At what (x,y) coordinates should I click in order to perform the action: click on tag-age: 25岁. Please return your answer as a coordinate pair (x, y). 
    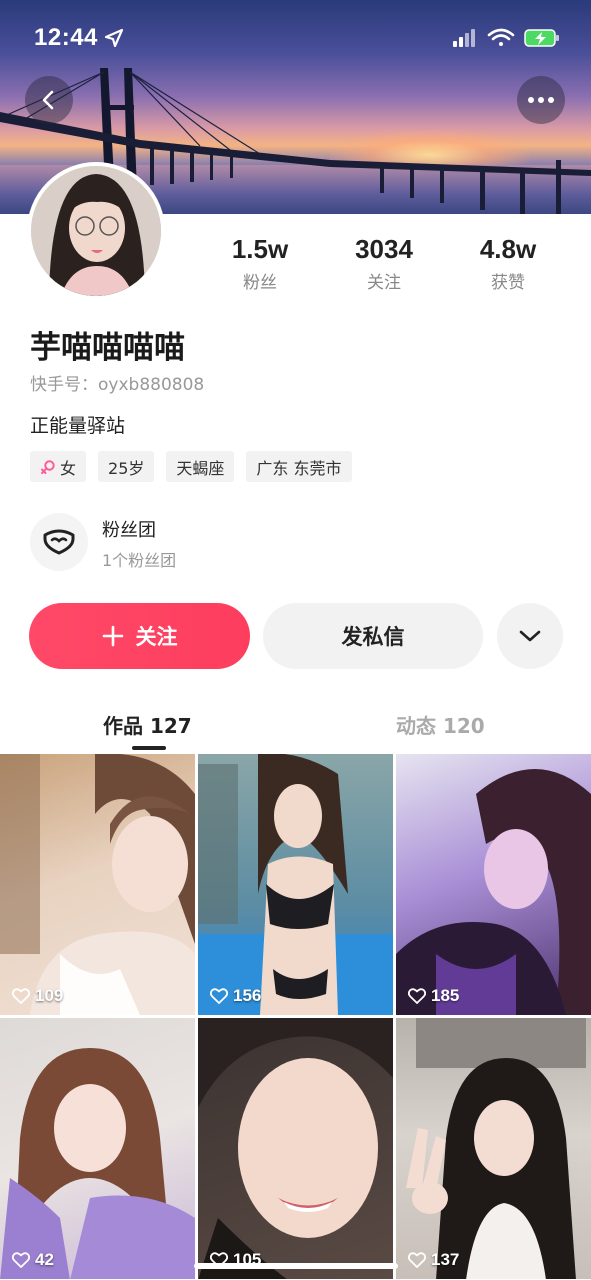
    Looking at the image, I should click on (126, 466).